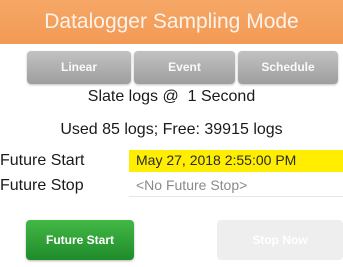  Describe the element at coordinates (191, 185) in the screenshot. I see `future-stop-value: <No Future Stop>` at that location.